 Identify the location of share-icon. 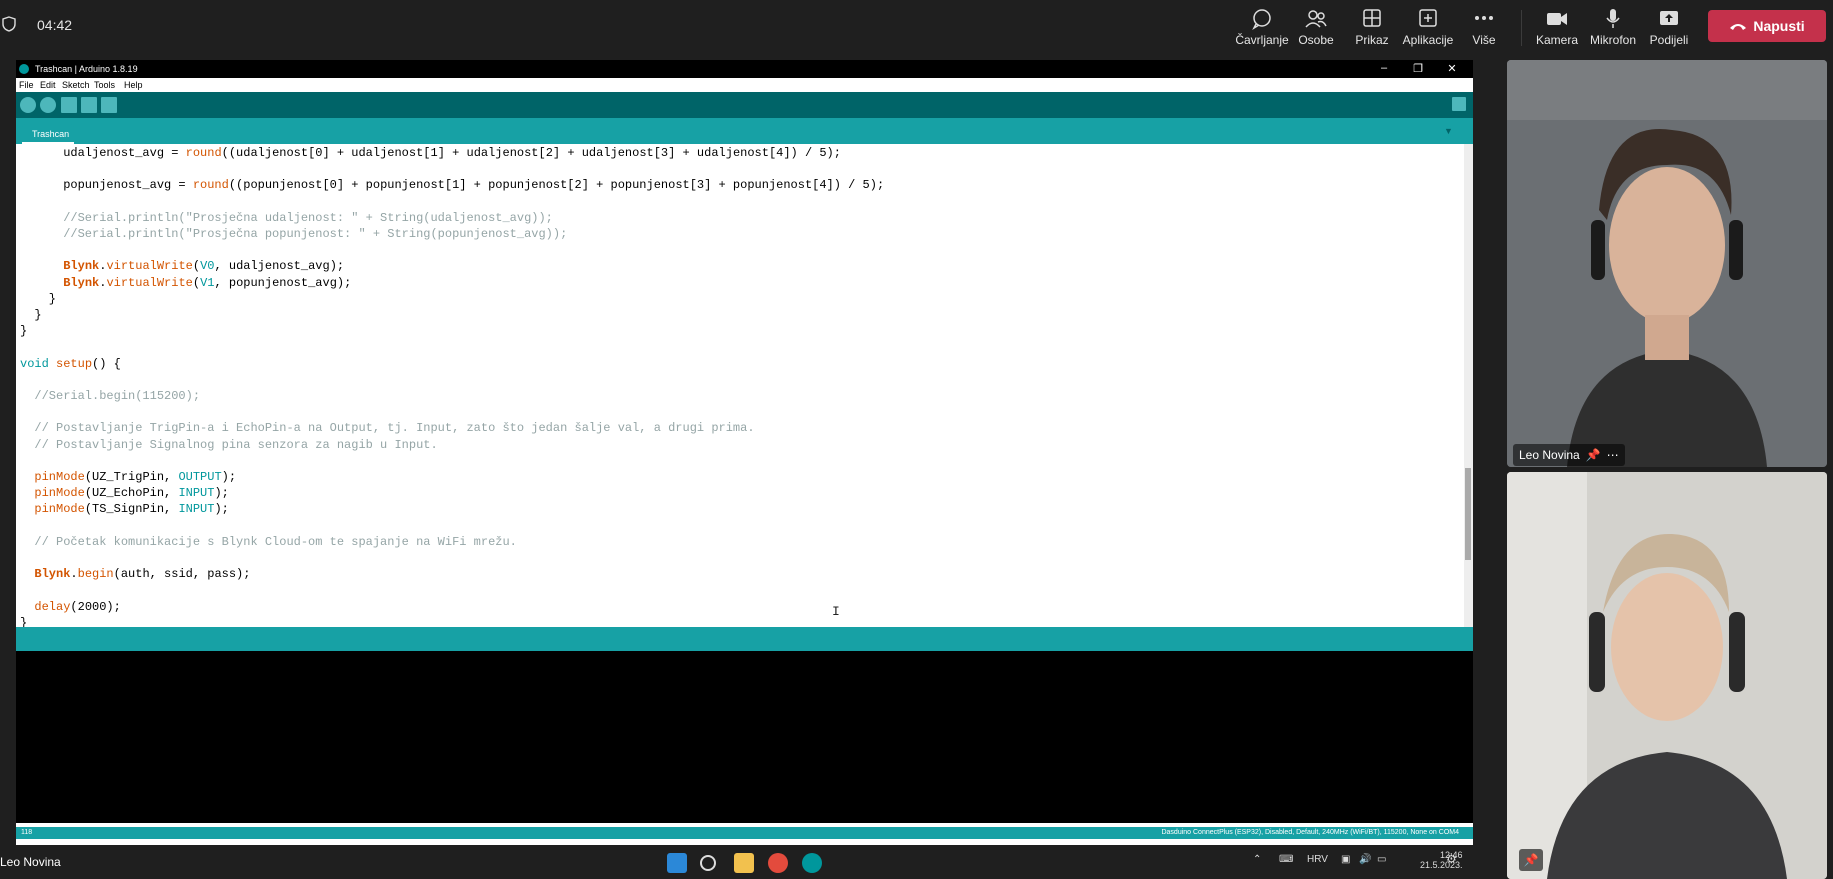
(1669, 18).